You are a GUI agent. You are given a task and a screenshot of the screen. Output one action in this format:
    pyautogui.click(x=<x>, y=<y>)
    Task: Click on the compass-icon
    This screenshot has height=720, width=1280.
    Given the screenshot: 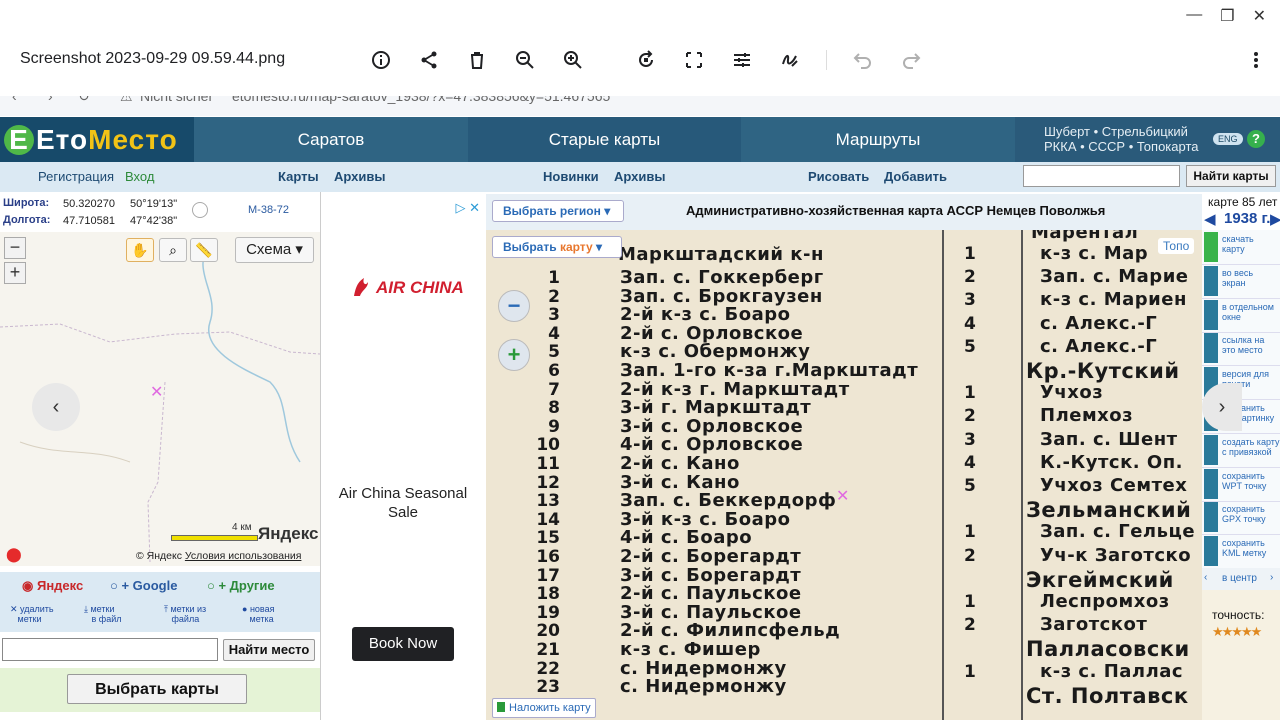 What is the action you would take?
    pyautogui.click(x=200, y=210)
    